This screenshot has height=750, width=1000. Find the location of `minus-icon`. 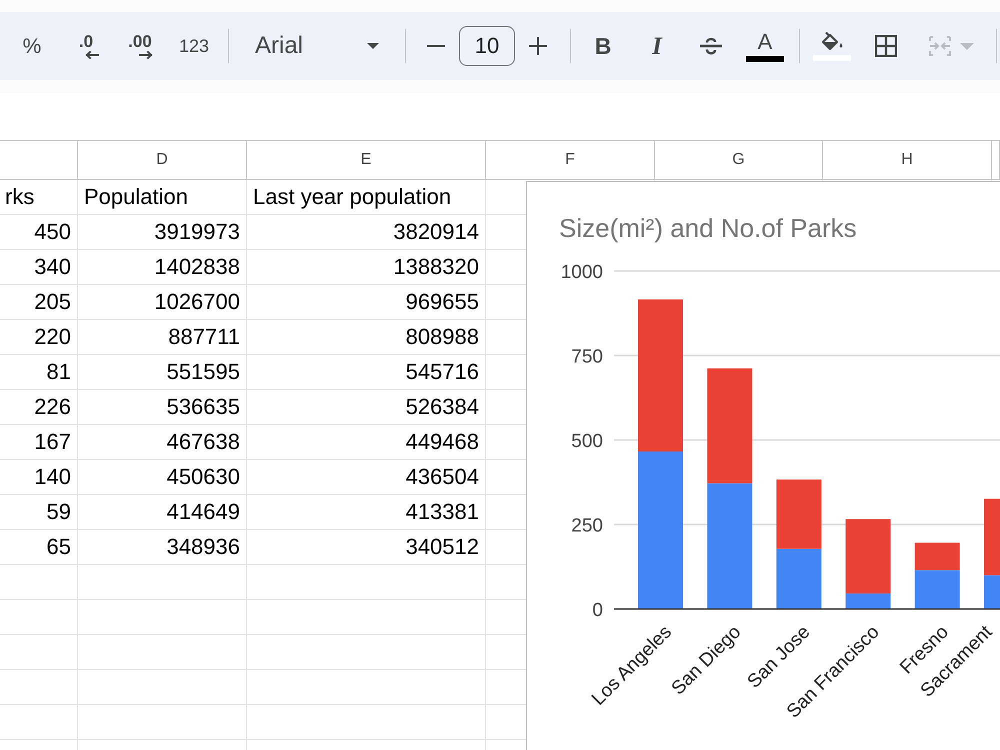

minus-icon is located at coordinates (436, 46).